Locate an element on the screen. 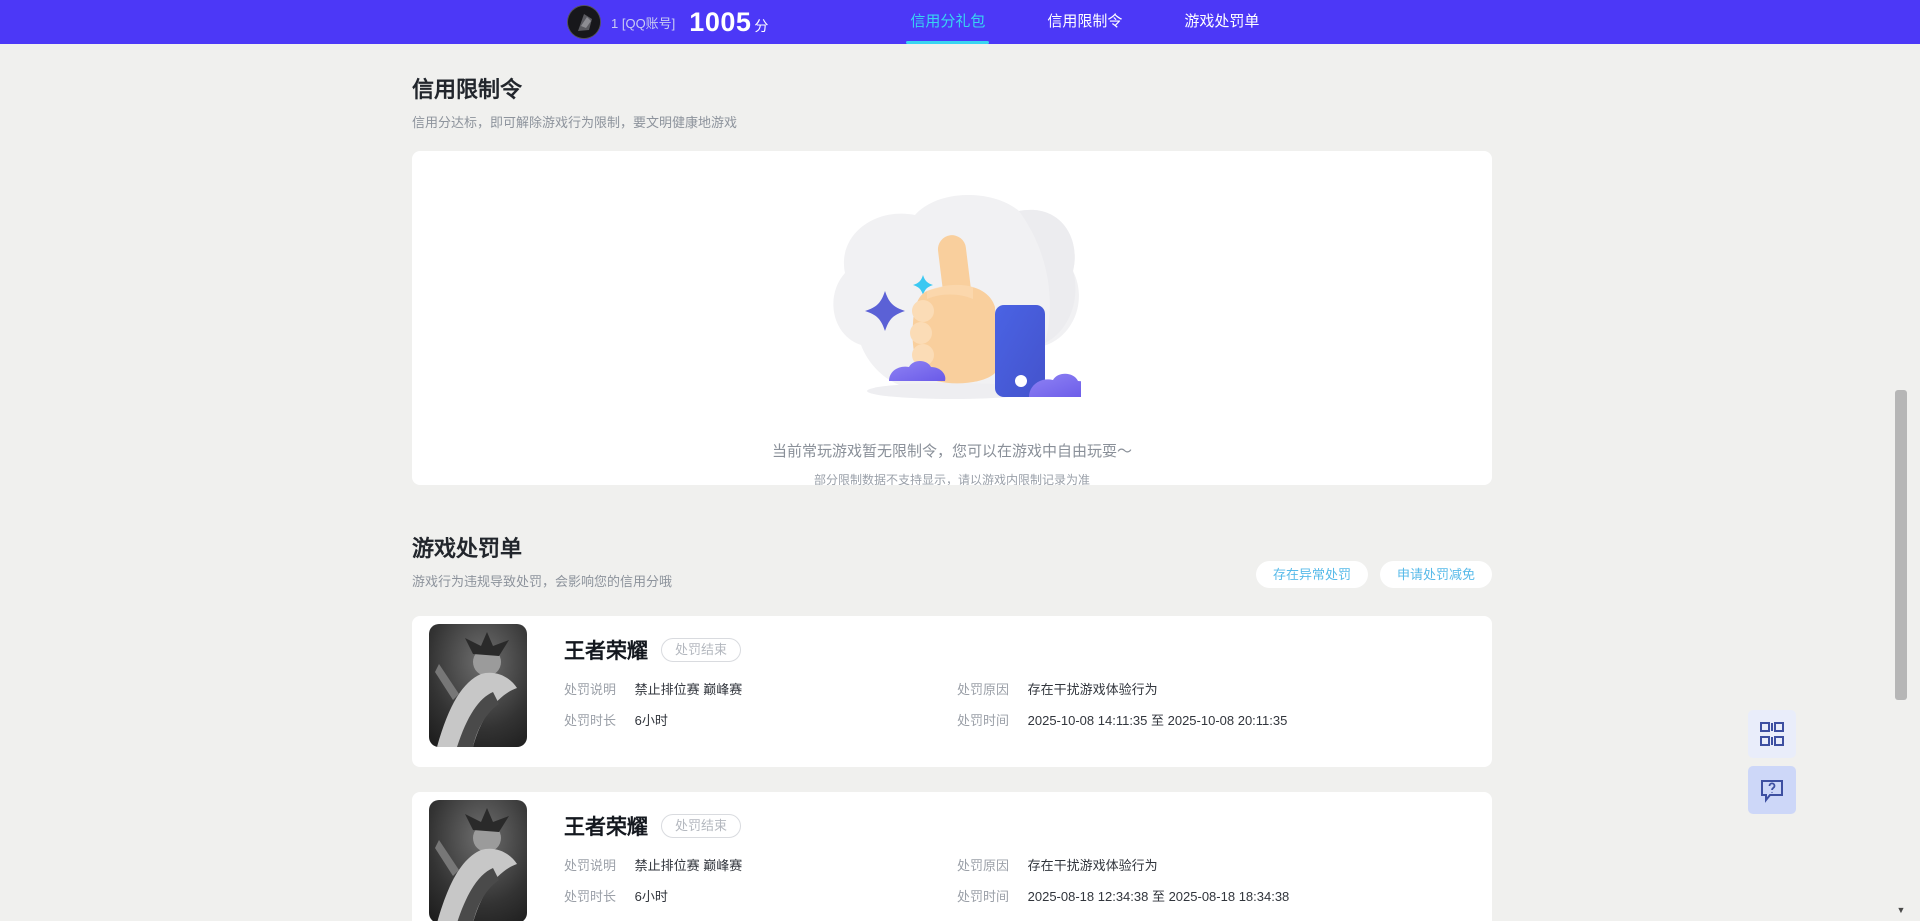 This screenshot has height=921, width=1920. header-inner: 1 [QQ账号] 1005 分 信用分礼包 信用限制令 游戏处罚单 is located at coordinates (952, 22).